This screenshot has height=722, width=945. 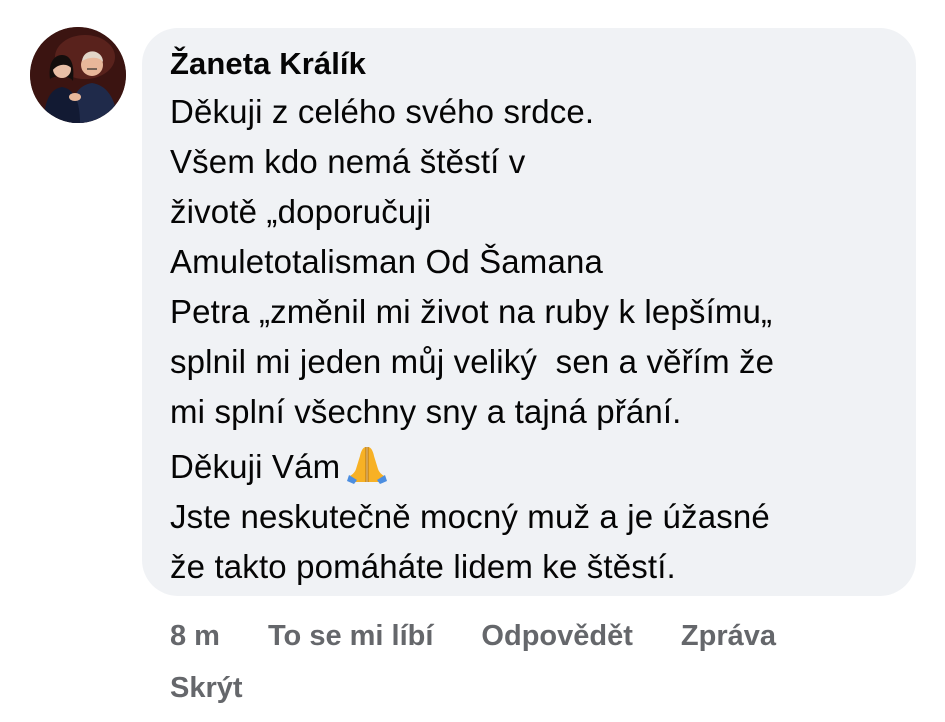 What do you see at coordinates (350, 636) in the screenshot?
I see `like-button: To se mi líbí` at bounding box center [350, 636].